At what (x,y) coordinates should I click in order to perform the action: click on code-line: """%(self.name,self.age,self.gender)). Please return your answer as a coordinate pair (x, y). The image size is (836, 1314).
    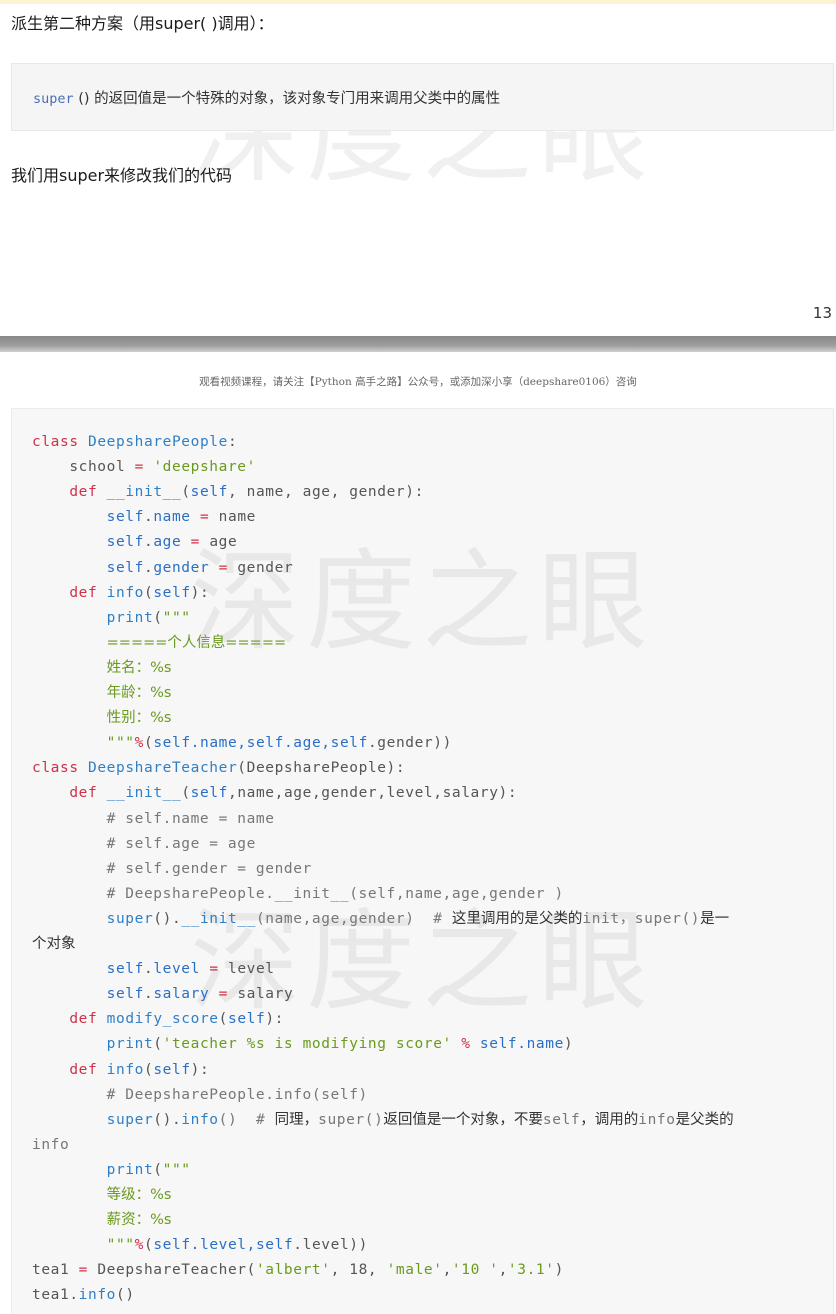
    Looking at the image, I should click on (242, 743).